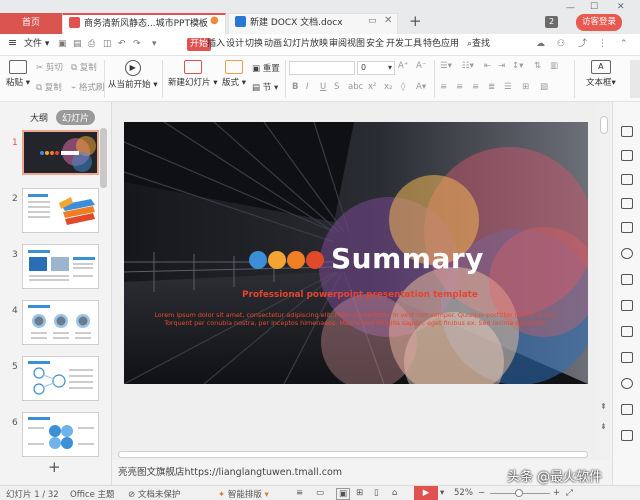 The image size is (640, 500). I want to click on help-icon, so click(627, 383).